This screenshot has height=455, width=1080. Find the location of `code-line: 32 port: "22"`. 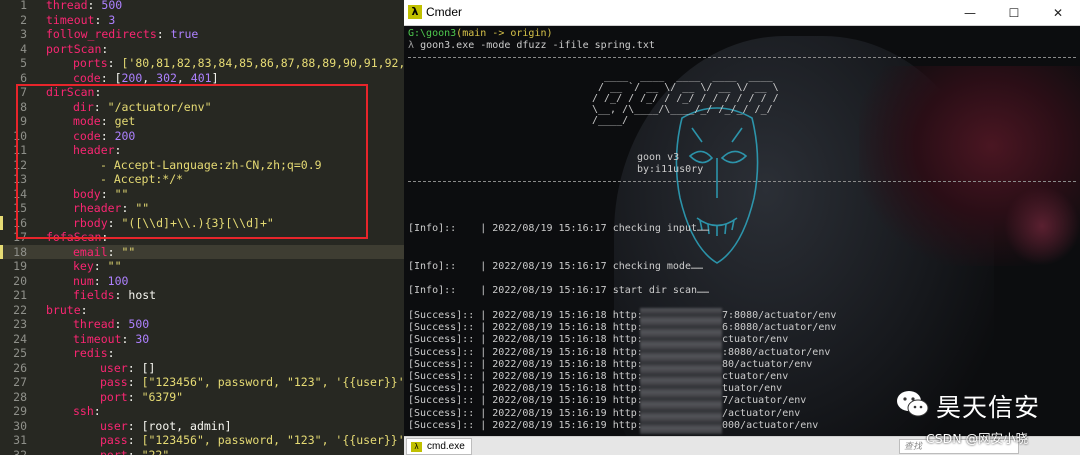

code-line: 32 port: "22" is located at coordinates (202, 451).